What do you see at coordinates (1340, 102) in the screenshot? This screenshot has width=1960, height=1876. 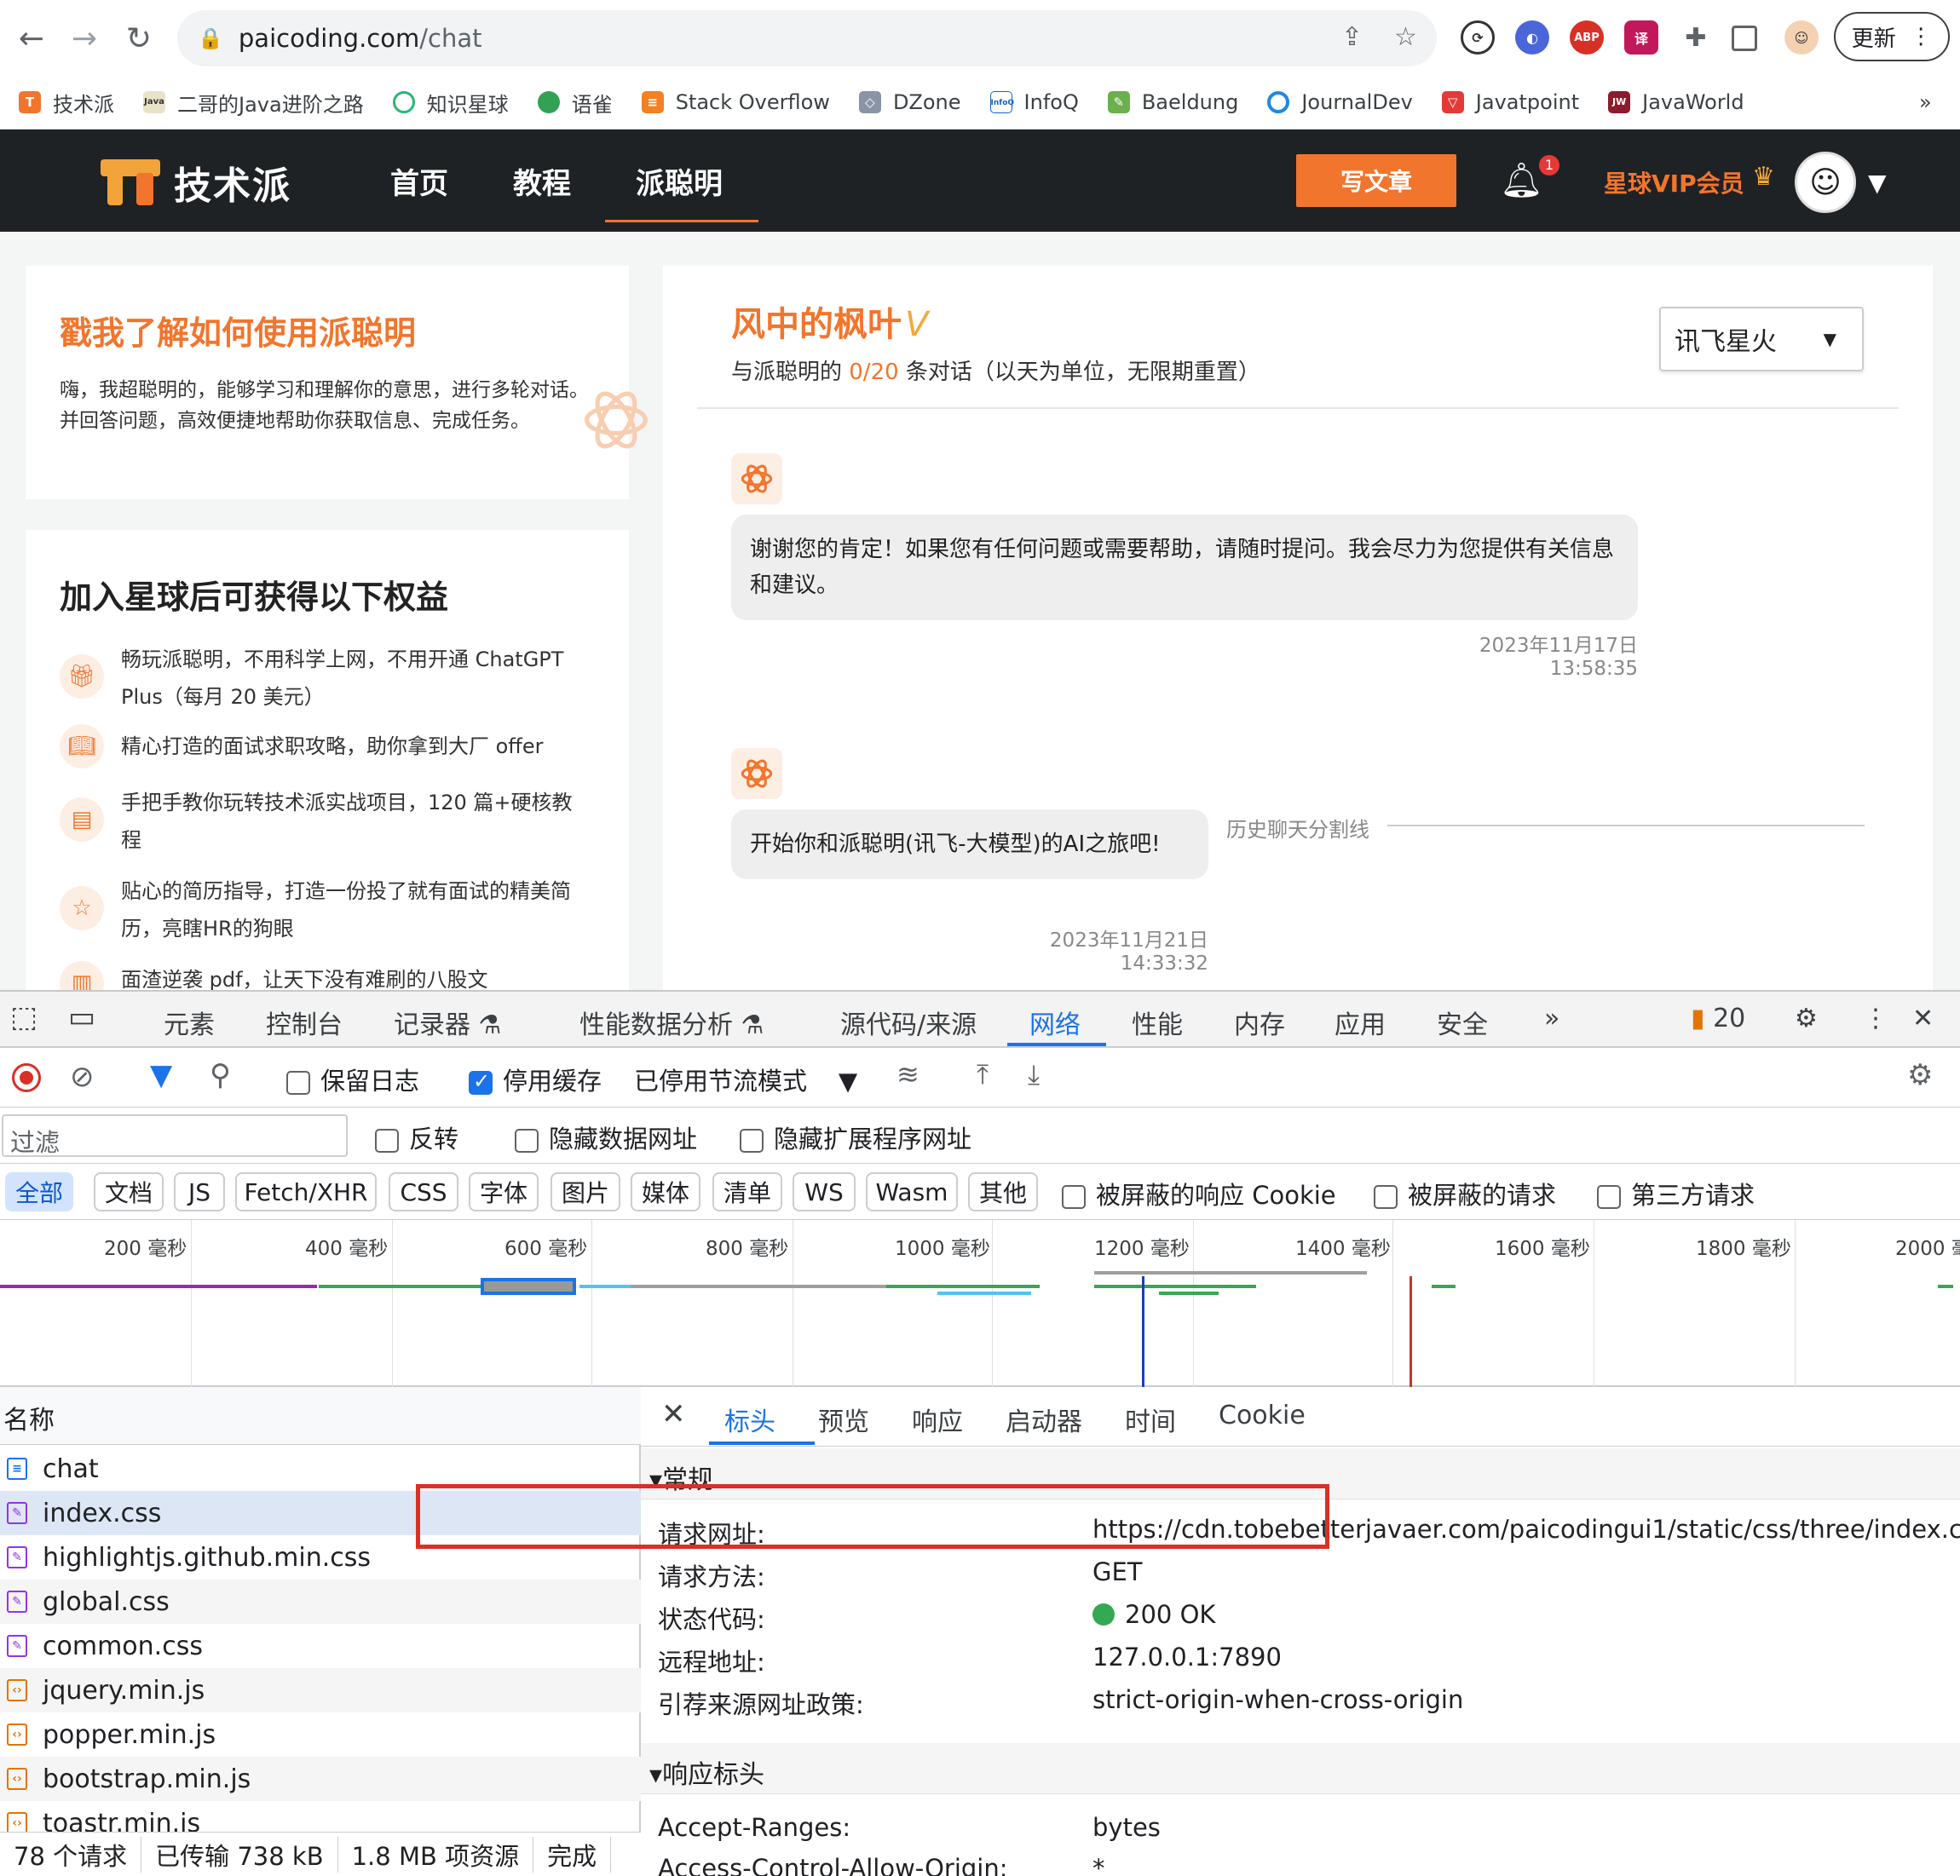 I see `bookmark-item: JournalDev` at bounding box center [1340, 102].